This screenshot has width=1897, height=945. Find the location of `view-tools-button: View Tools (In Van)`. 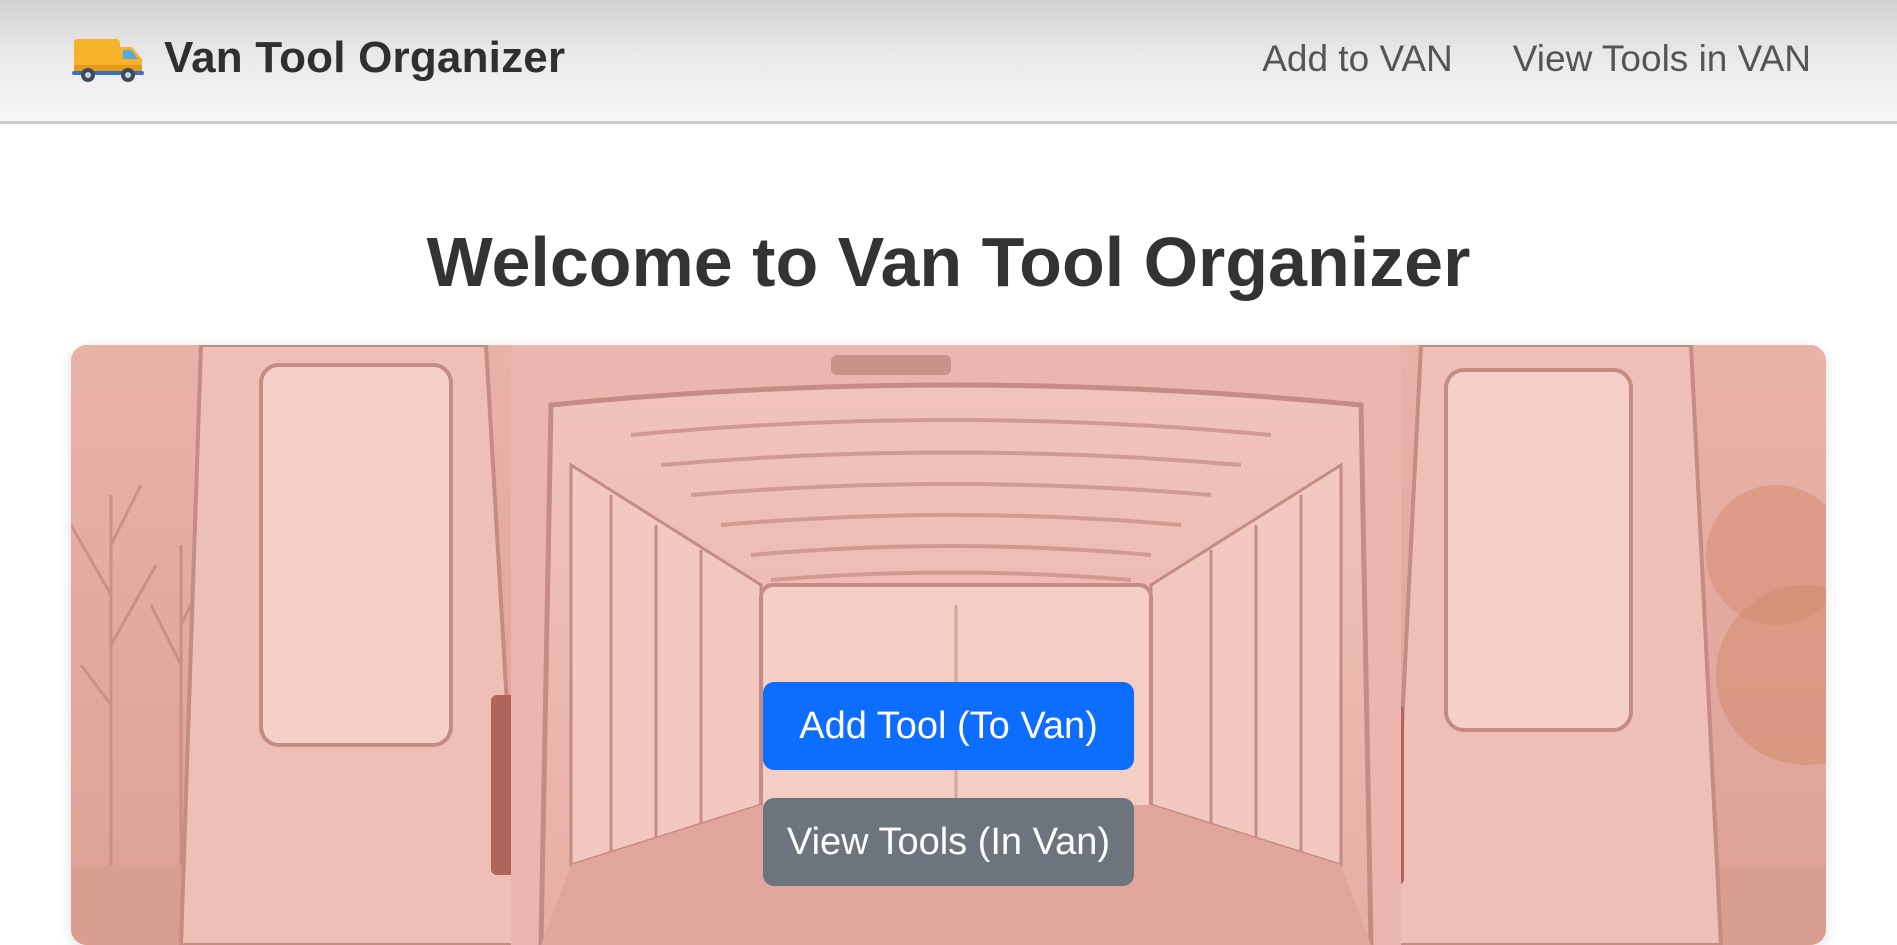

view-tools-button: View Tools (In Van) is located at coordinates (948, 842).